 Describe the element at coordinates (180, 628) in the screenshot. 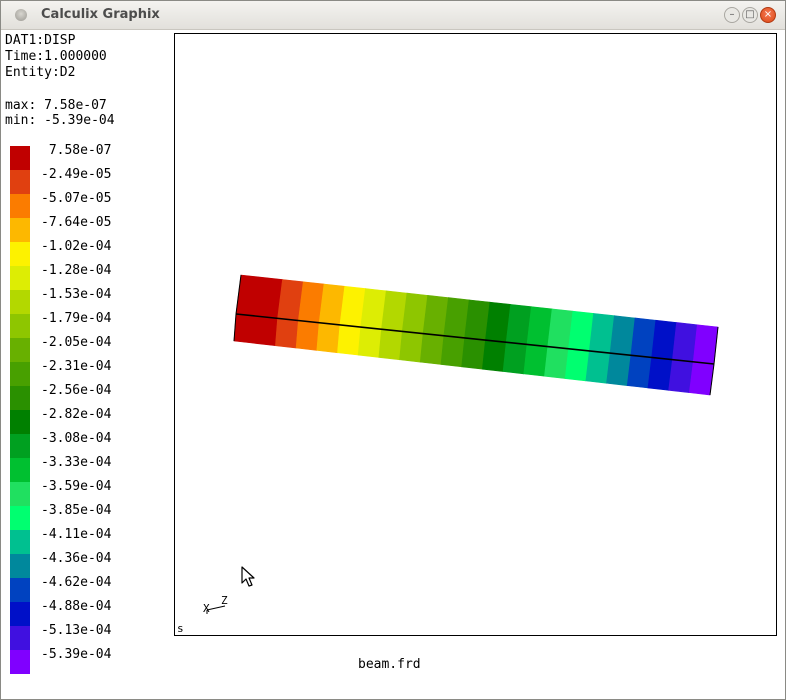

I see `corner-label: s` at that location.